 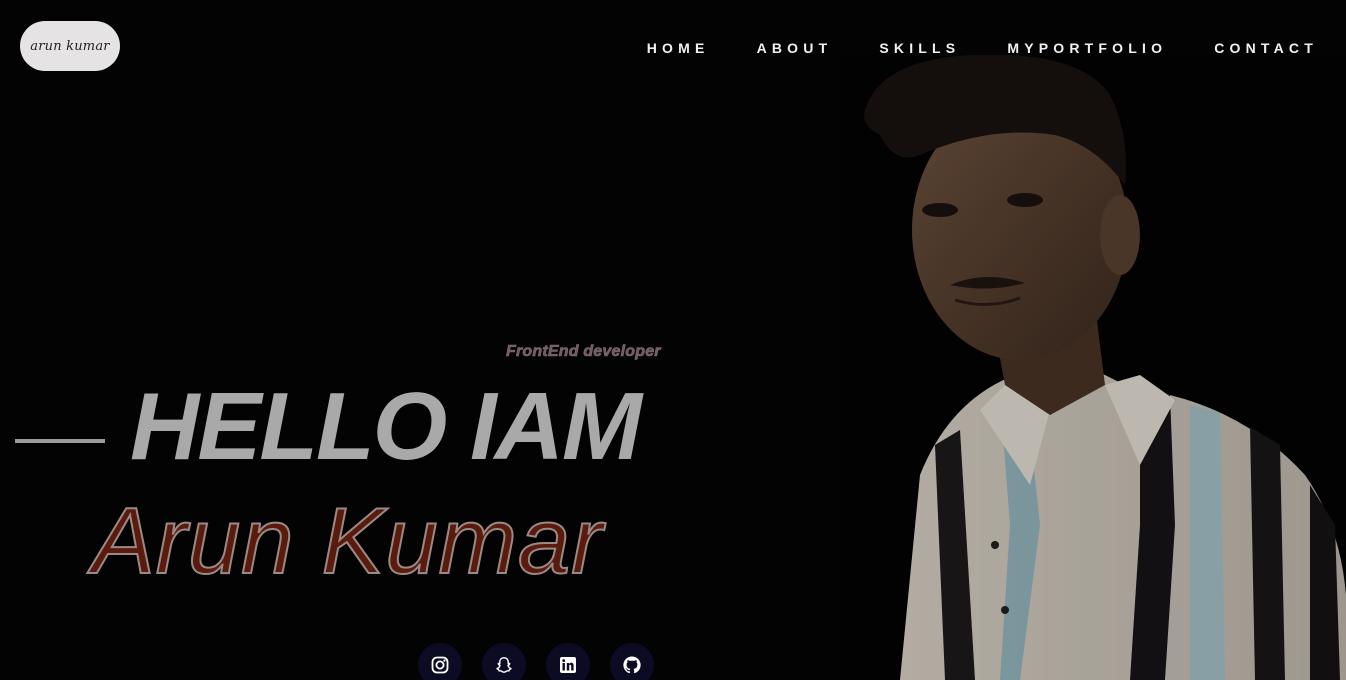 I want to click on hero-divider, so click(x=60, y=441).